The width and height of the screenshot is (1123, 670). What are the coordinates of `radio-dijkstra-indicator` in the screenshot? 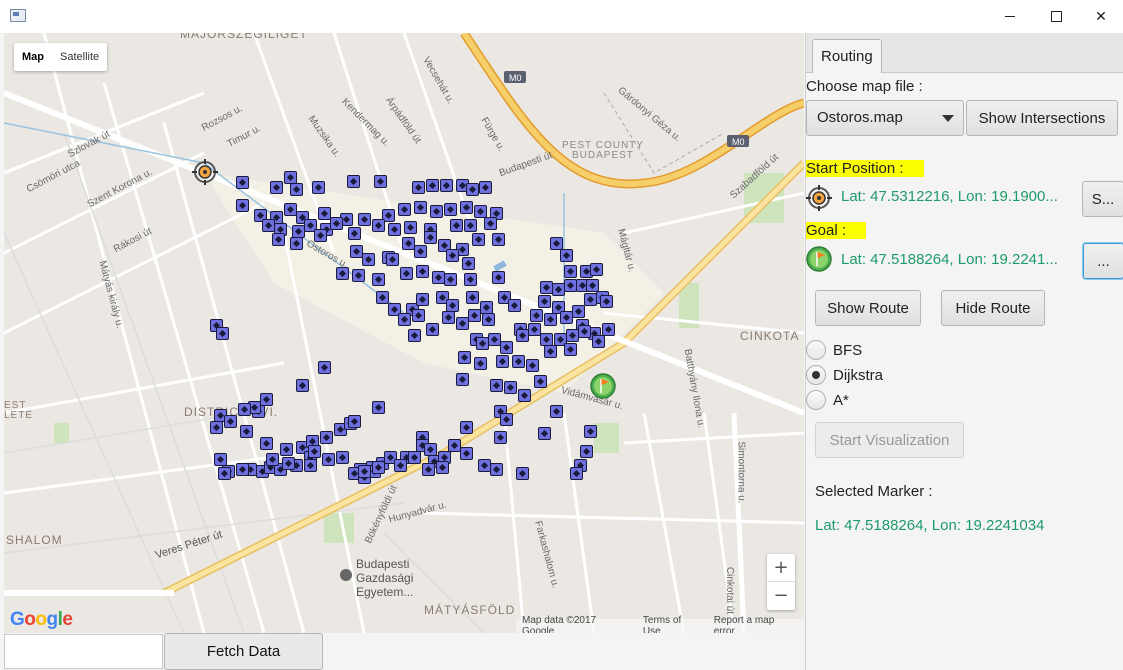 It's located at (816, 375).